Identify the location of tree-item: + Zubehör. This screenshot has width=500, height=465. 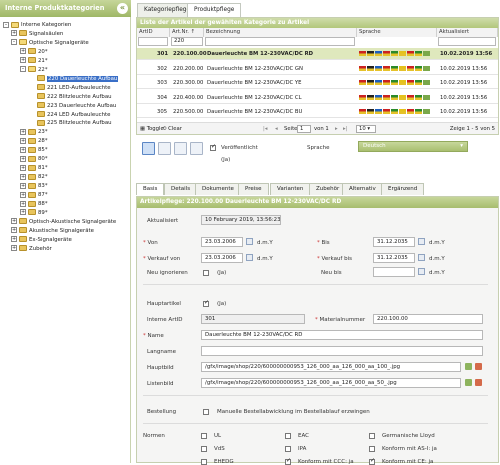
(31, 249).